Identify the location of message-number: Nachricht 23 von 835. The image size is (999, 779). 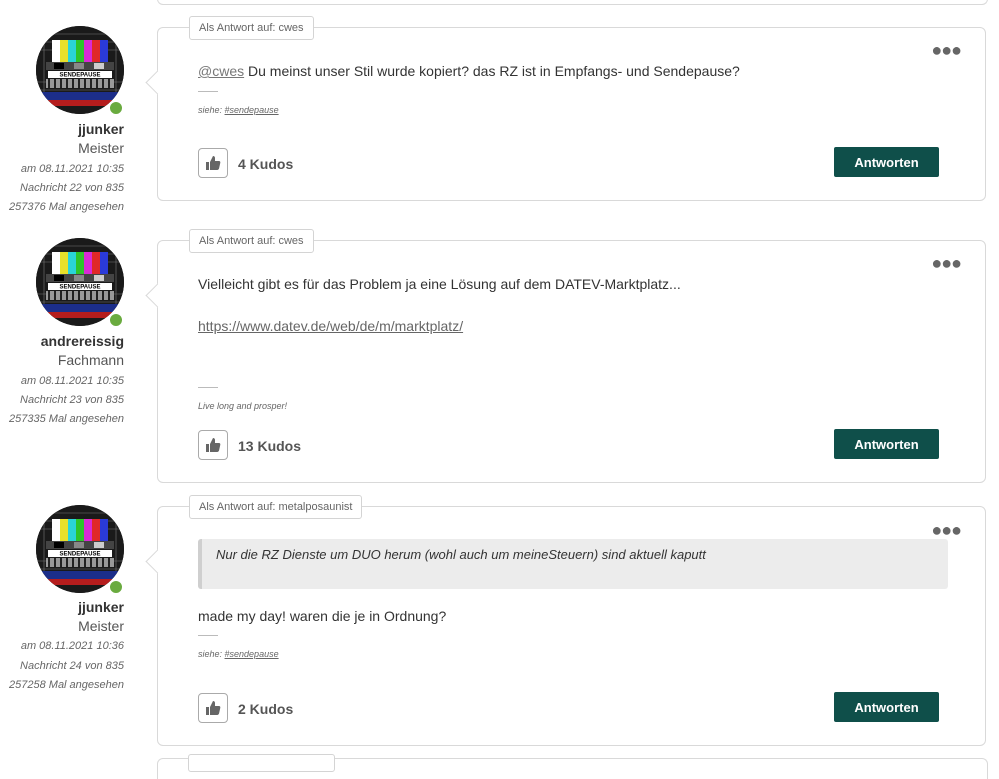
(72, 400).